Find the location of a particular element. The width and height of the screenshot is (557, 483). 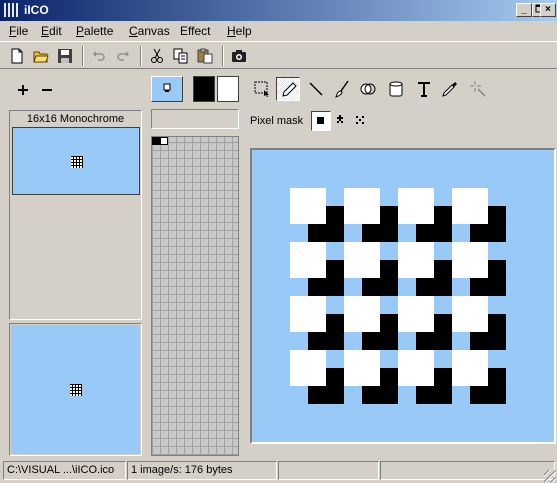

menu-canvas: Canvas is located at coordinates (149, 31).